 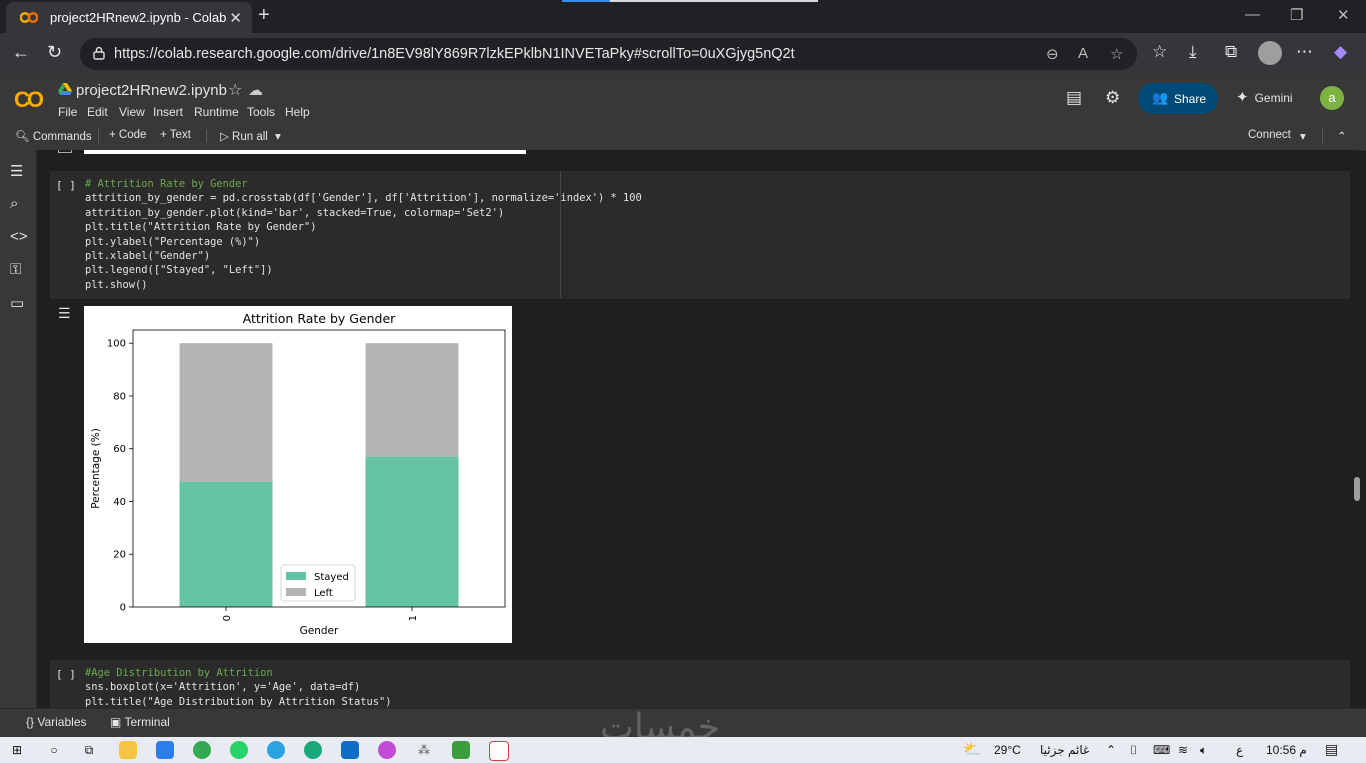 What do you see at coordinates (127, 135) in the screenshot?
I see `add-code-button: + Code` at bounding box center [127, 135].